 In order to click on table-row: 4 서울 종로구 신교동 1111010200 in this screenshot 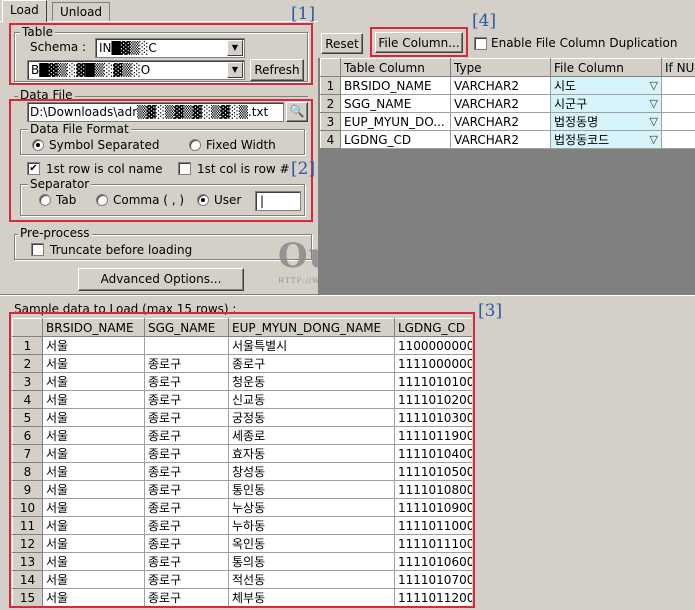, I will do `click(242, 399)`.